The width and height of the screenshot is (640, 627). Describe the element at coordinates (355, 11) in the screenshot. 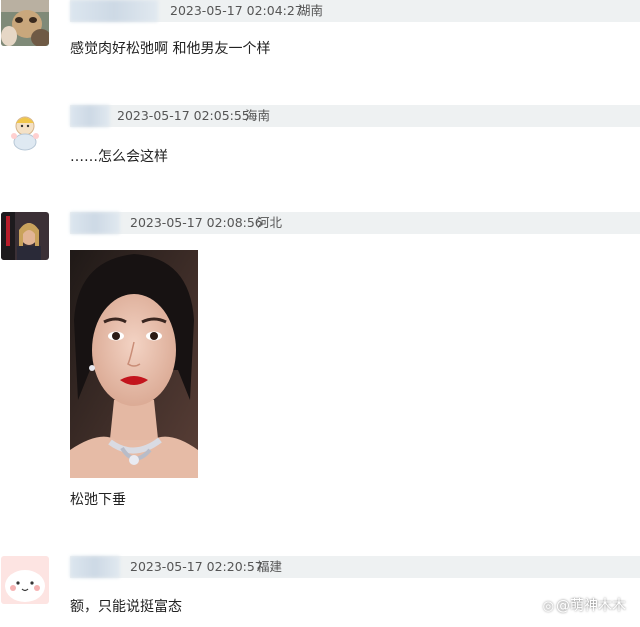

I see `comment-meta-bar: 2023-05-17 02:04:27 湖南` at that location.